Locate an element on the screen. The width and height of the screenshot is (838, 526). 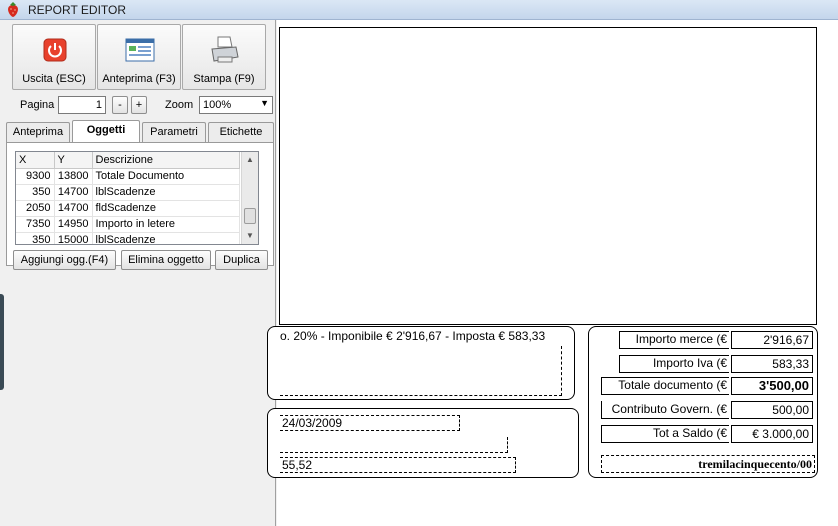
grid-scrollbar: ▲ ▼ is located at coordinates (249, 198).